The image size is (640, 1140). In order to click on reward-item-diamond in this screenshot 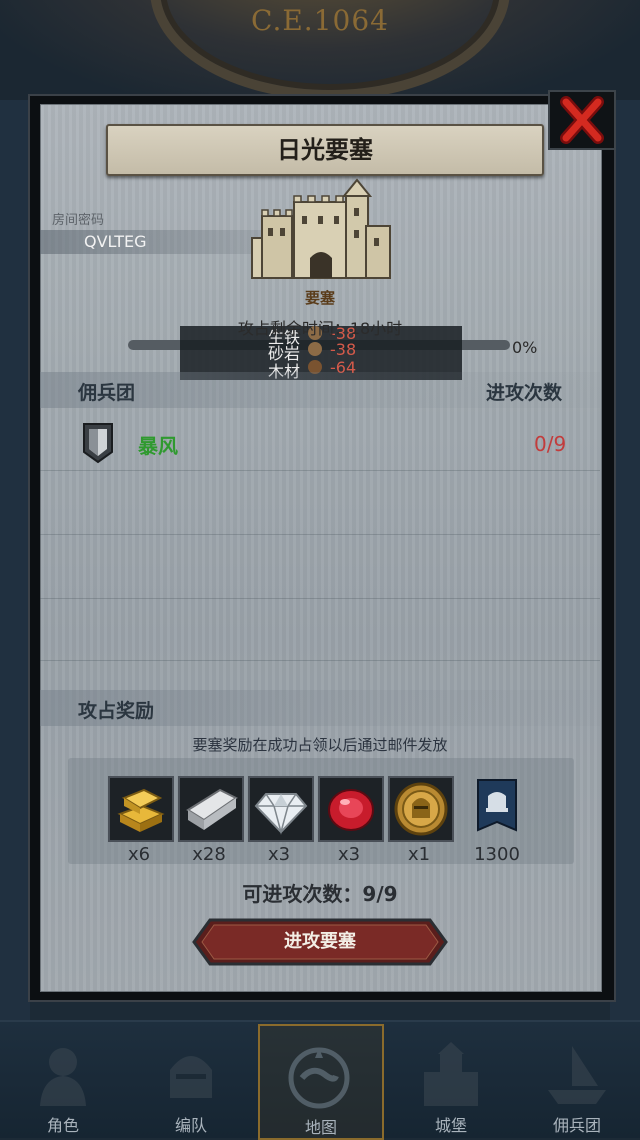, I will do `click(281, 809)`.